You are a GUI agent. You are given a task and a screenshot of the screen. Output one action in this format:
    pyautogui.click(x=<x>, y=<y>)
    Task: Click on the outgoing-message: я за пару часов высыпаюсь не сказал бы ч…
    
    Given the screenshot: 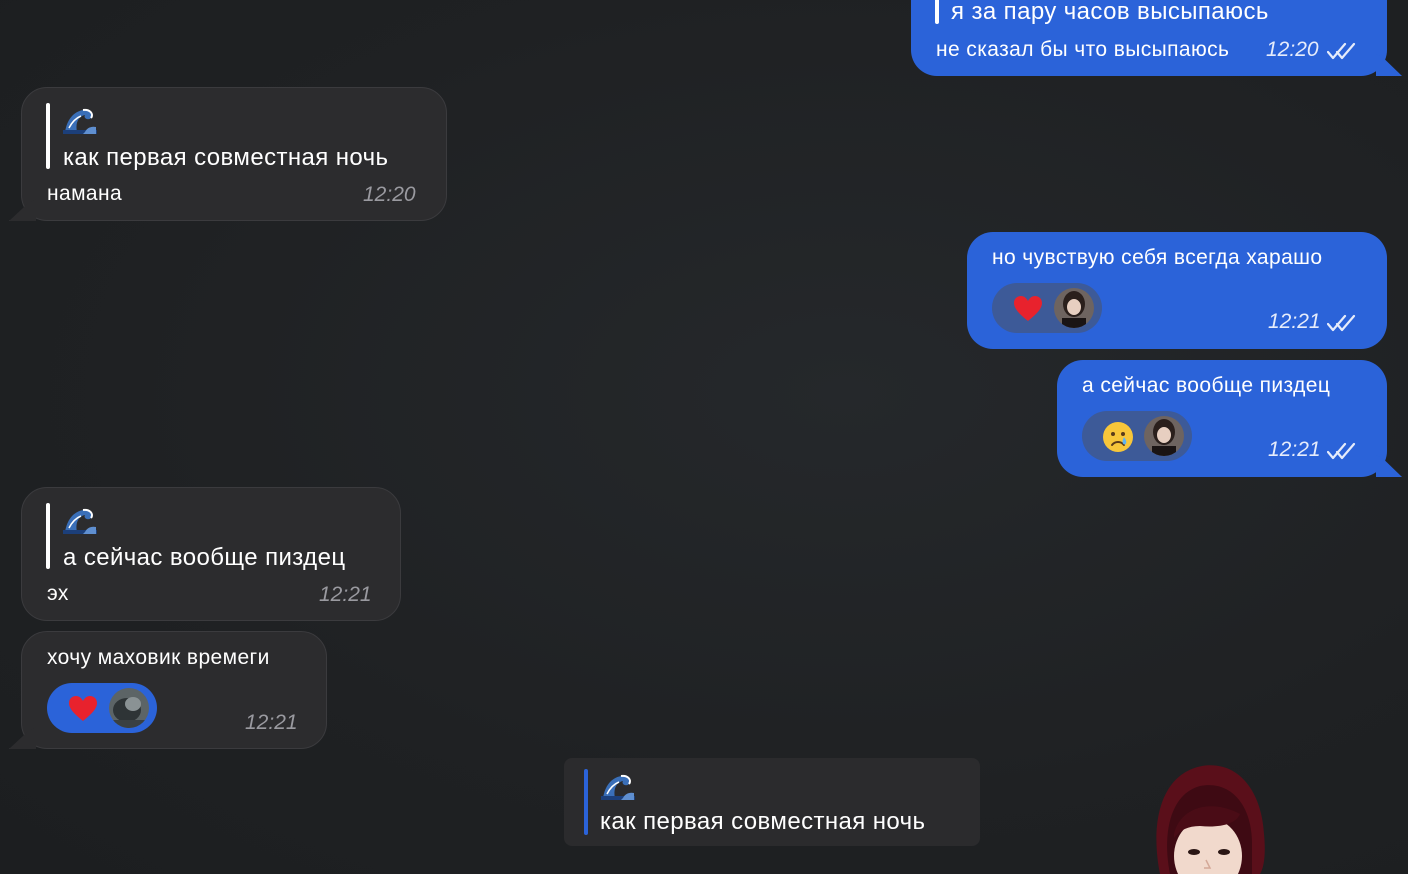 What is the action you would take?
    pyautogui.click(x=1149, y=38)
    